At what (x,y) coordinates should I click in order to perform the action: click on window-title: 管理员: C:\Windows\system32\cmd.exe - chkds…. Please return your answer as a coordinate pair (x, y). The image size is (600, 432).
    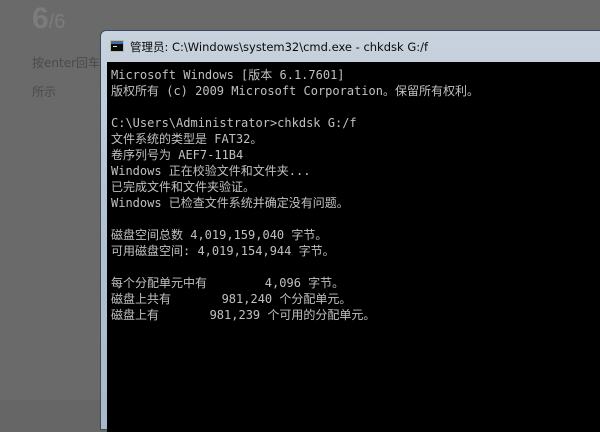
    Looking at the image, I should click on (279, 47).